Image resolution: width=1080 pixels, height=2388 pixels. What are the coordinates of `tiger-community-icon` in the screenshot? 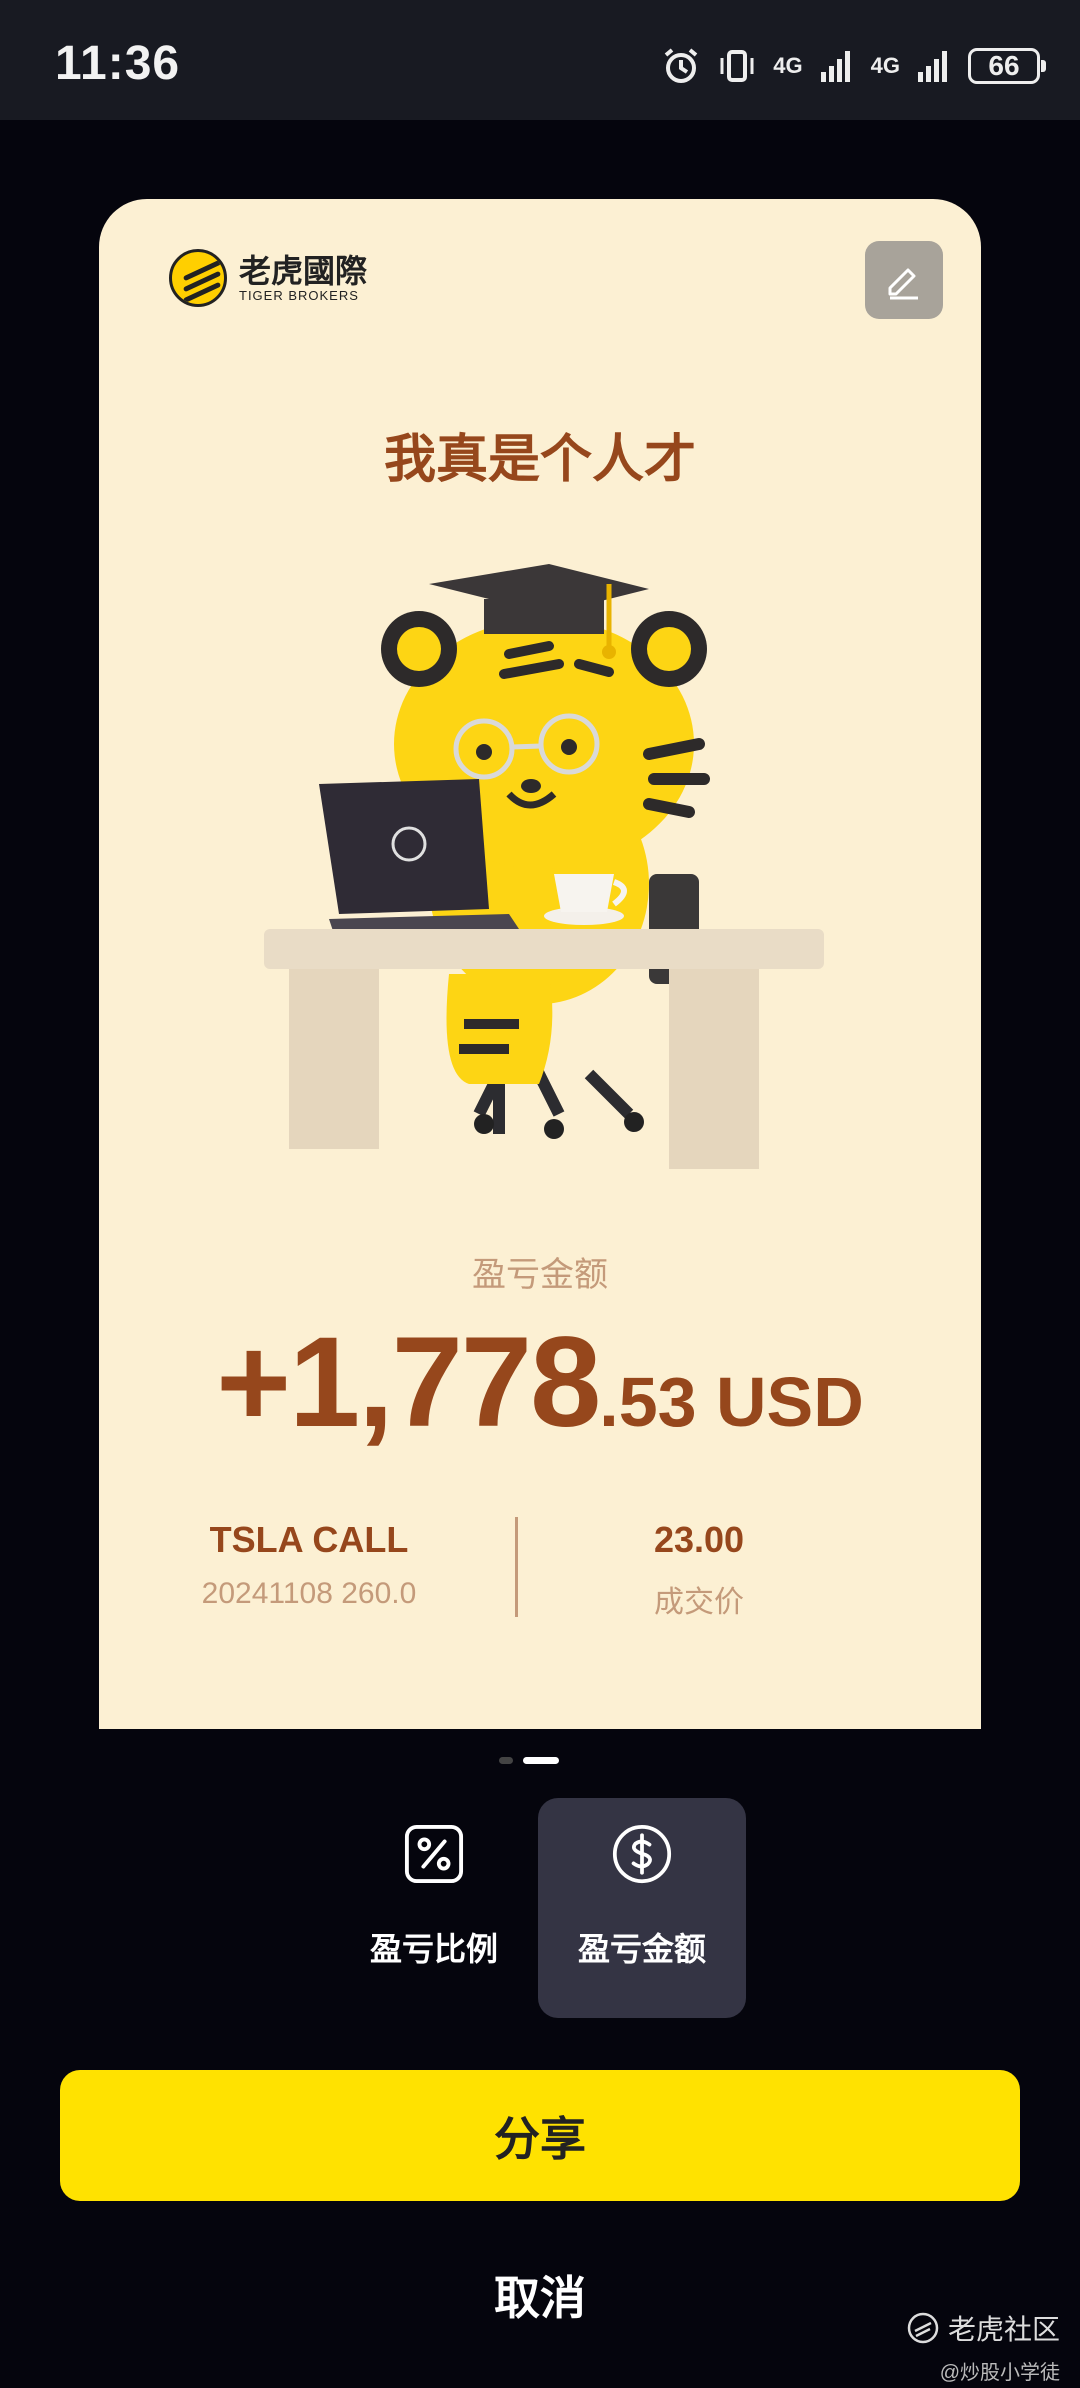 It's located at (923, 2328).